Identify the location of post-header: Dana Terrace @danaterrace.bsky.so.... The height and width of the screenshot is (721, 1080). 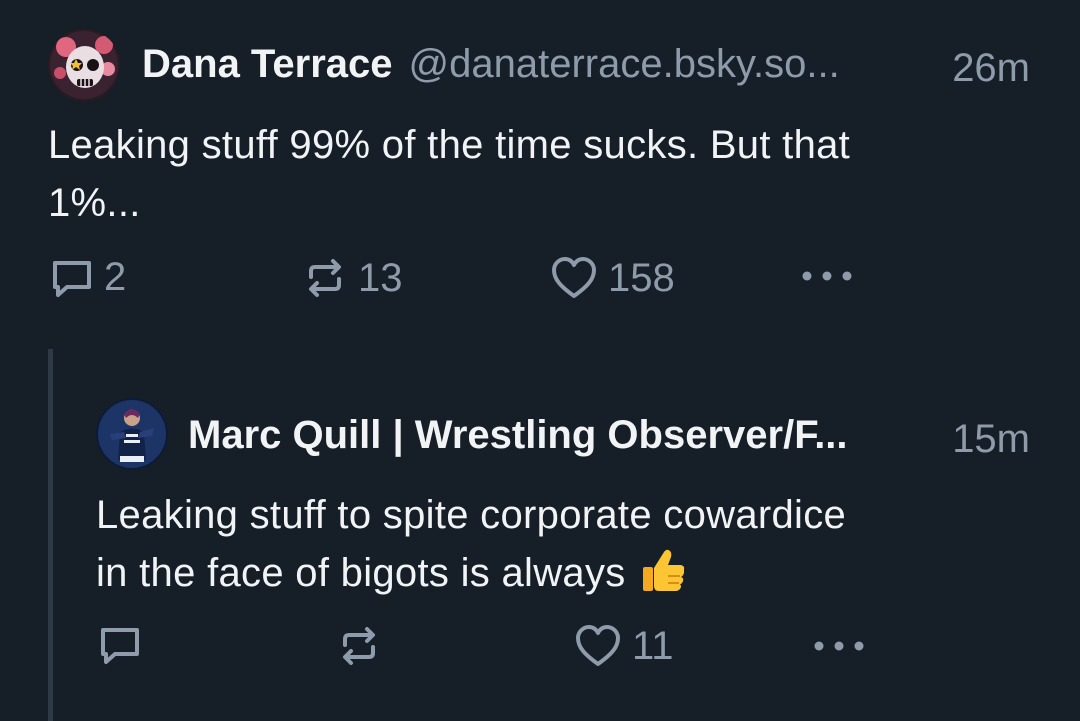
(491, 64).